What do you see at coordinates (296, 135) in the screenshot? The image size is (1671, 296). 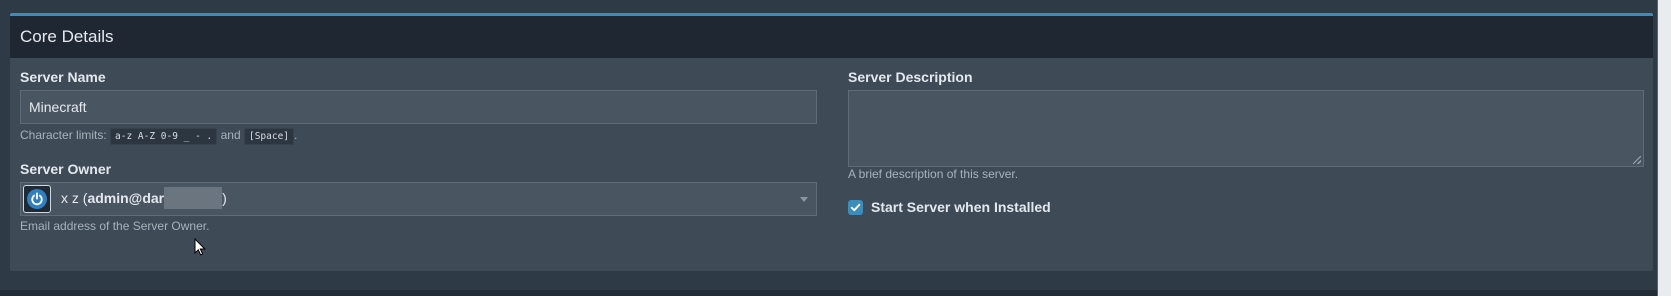 I see `help-suffix: .` at bounding box center [296, 135].